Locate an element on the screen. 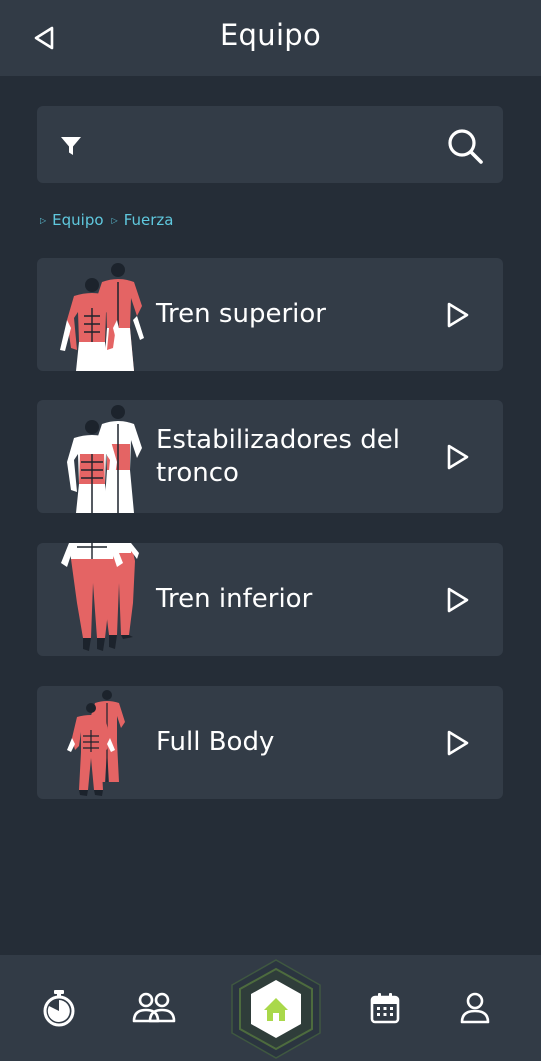  nav-users-button is located at coordinates (154, 1008).